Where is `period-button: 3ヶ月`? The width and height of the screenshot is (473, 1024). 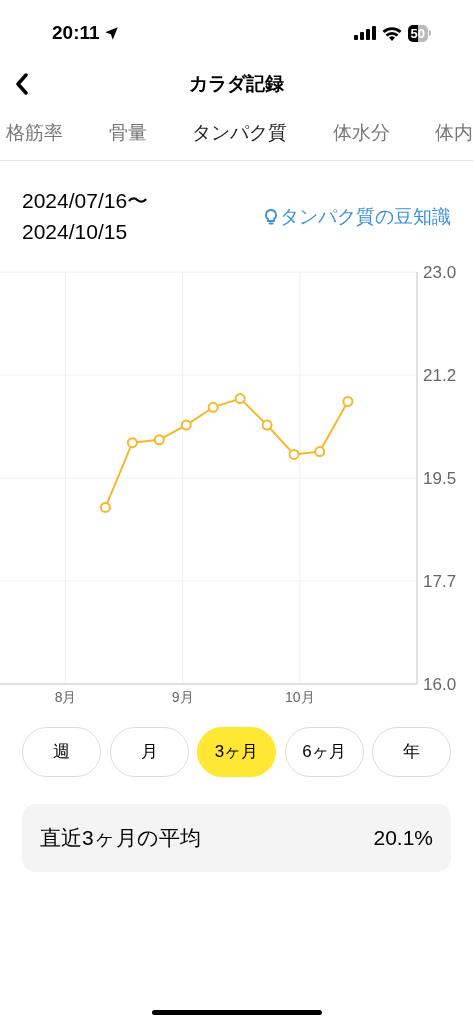
period-button: 3ヶ月 is located at coordinates (236, 752).